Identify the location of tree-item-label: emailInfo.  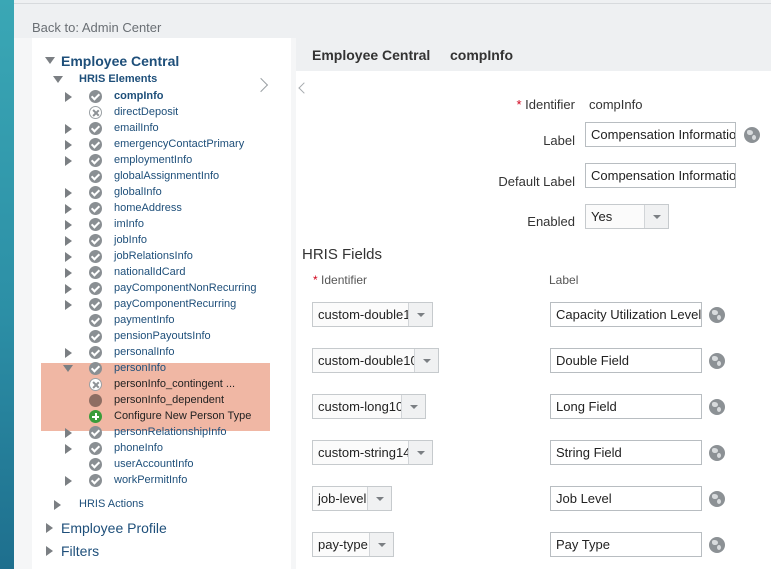
(136, 128).